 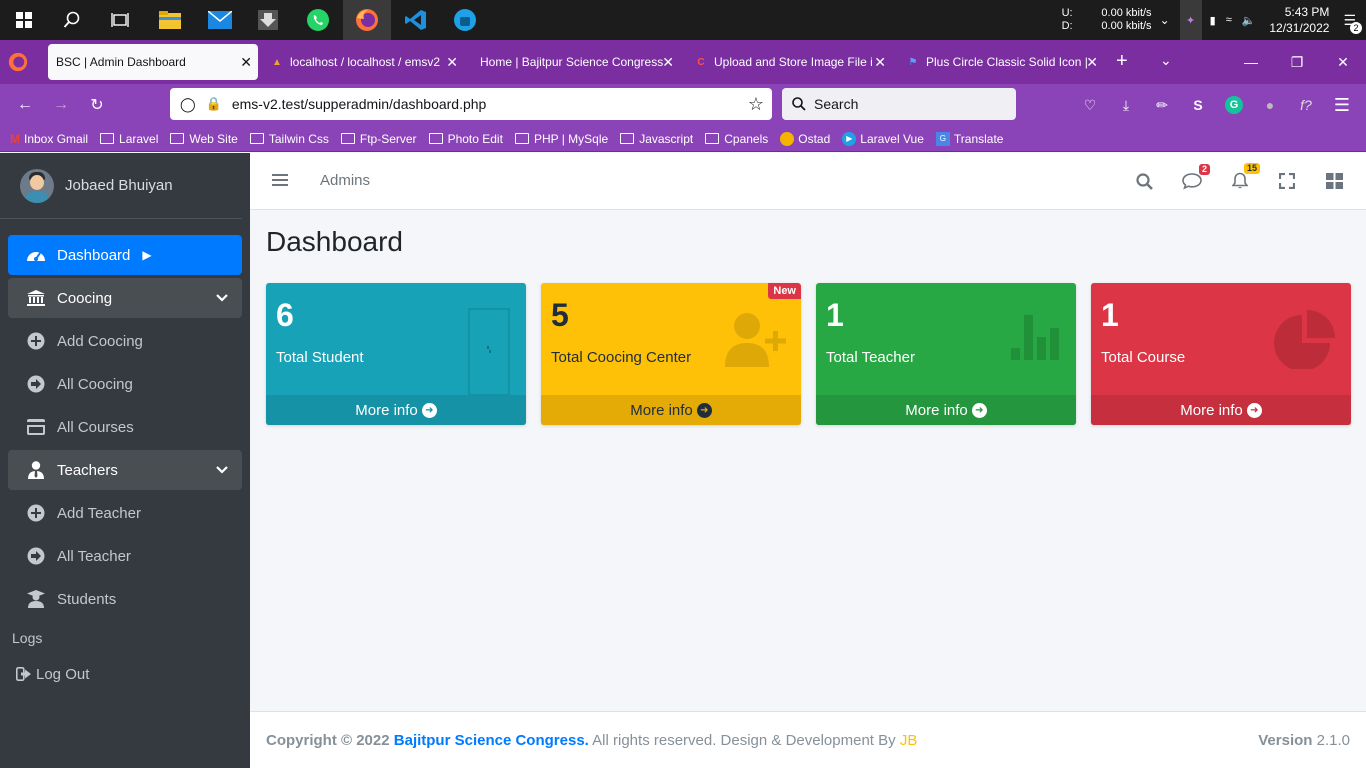 I want to click on insecure-lock-icon: 🔒, so click(x=214, y=104).